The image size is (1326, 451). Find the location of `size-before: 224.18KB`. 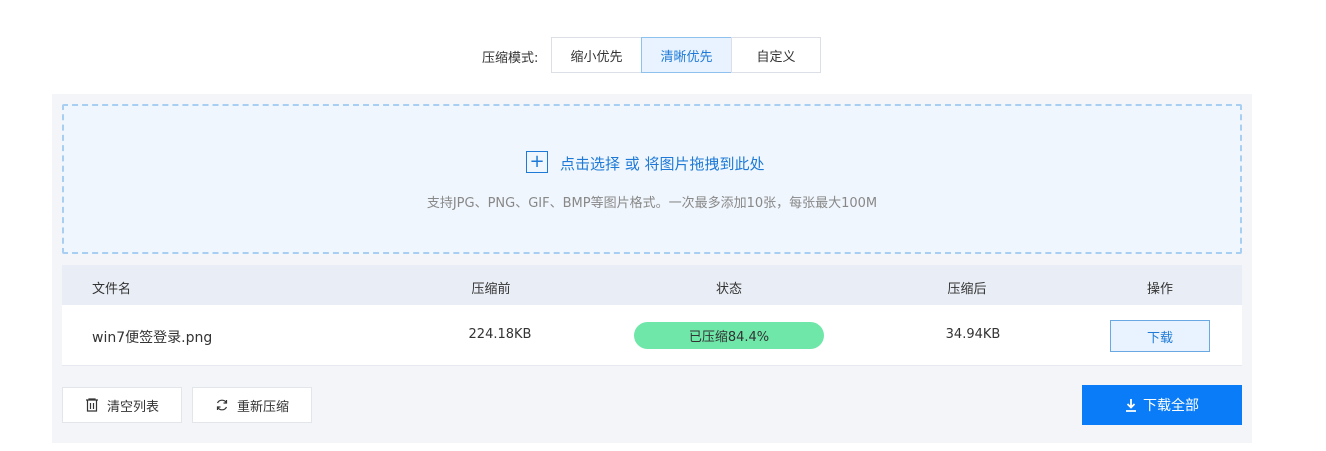

size-before: 224.18KB is located at coordinates (500, 334).